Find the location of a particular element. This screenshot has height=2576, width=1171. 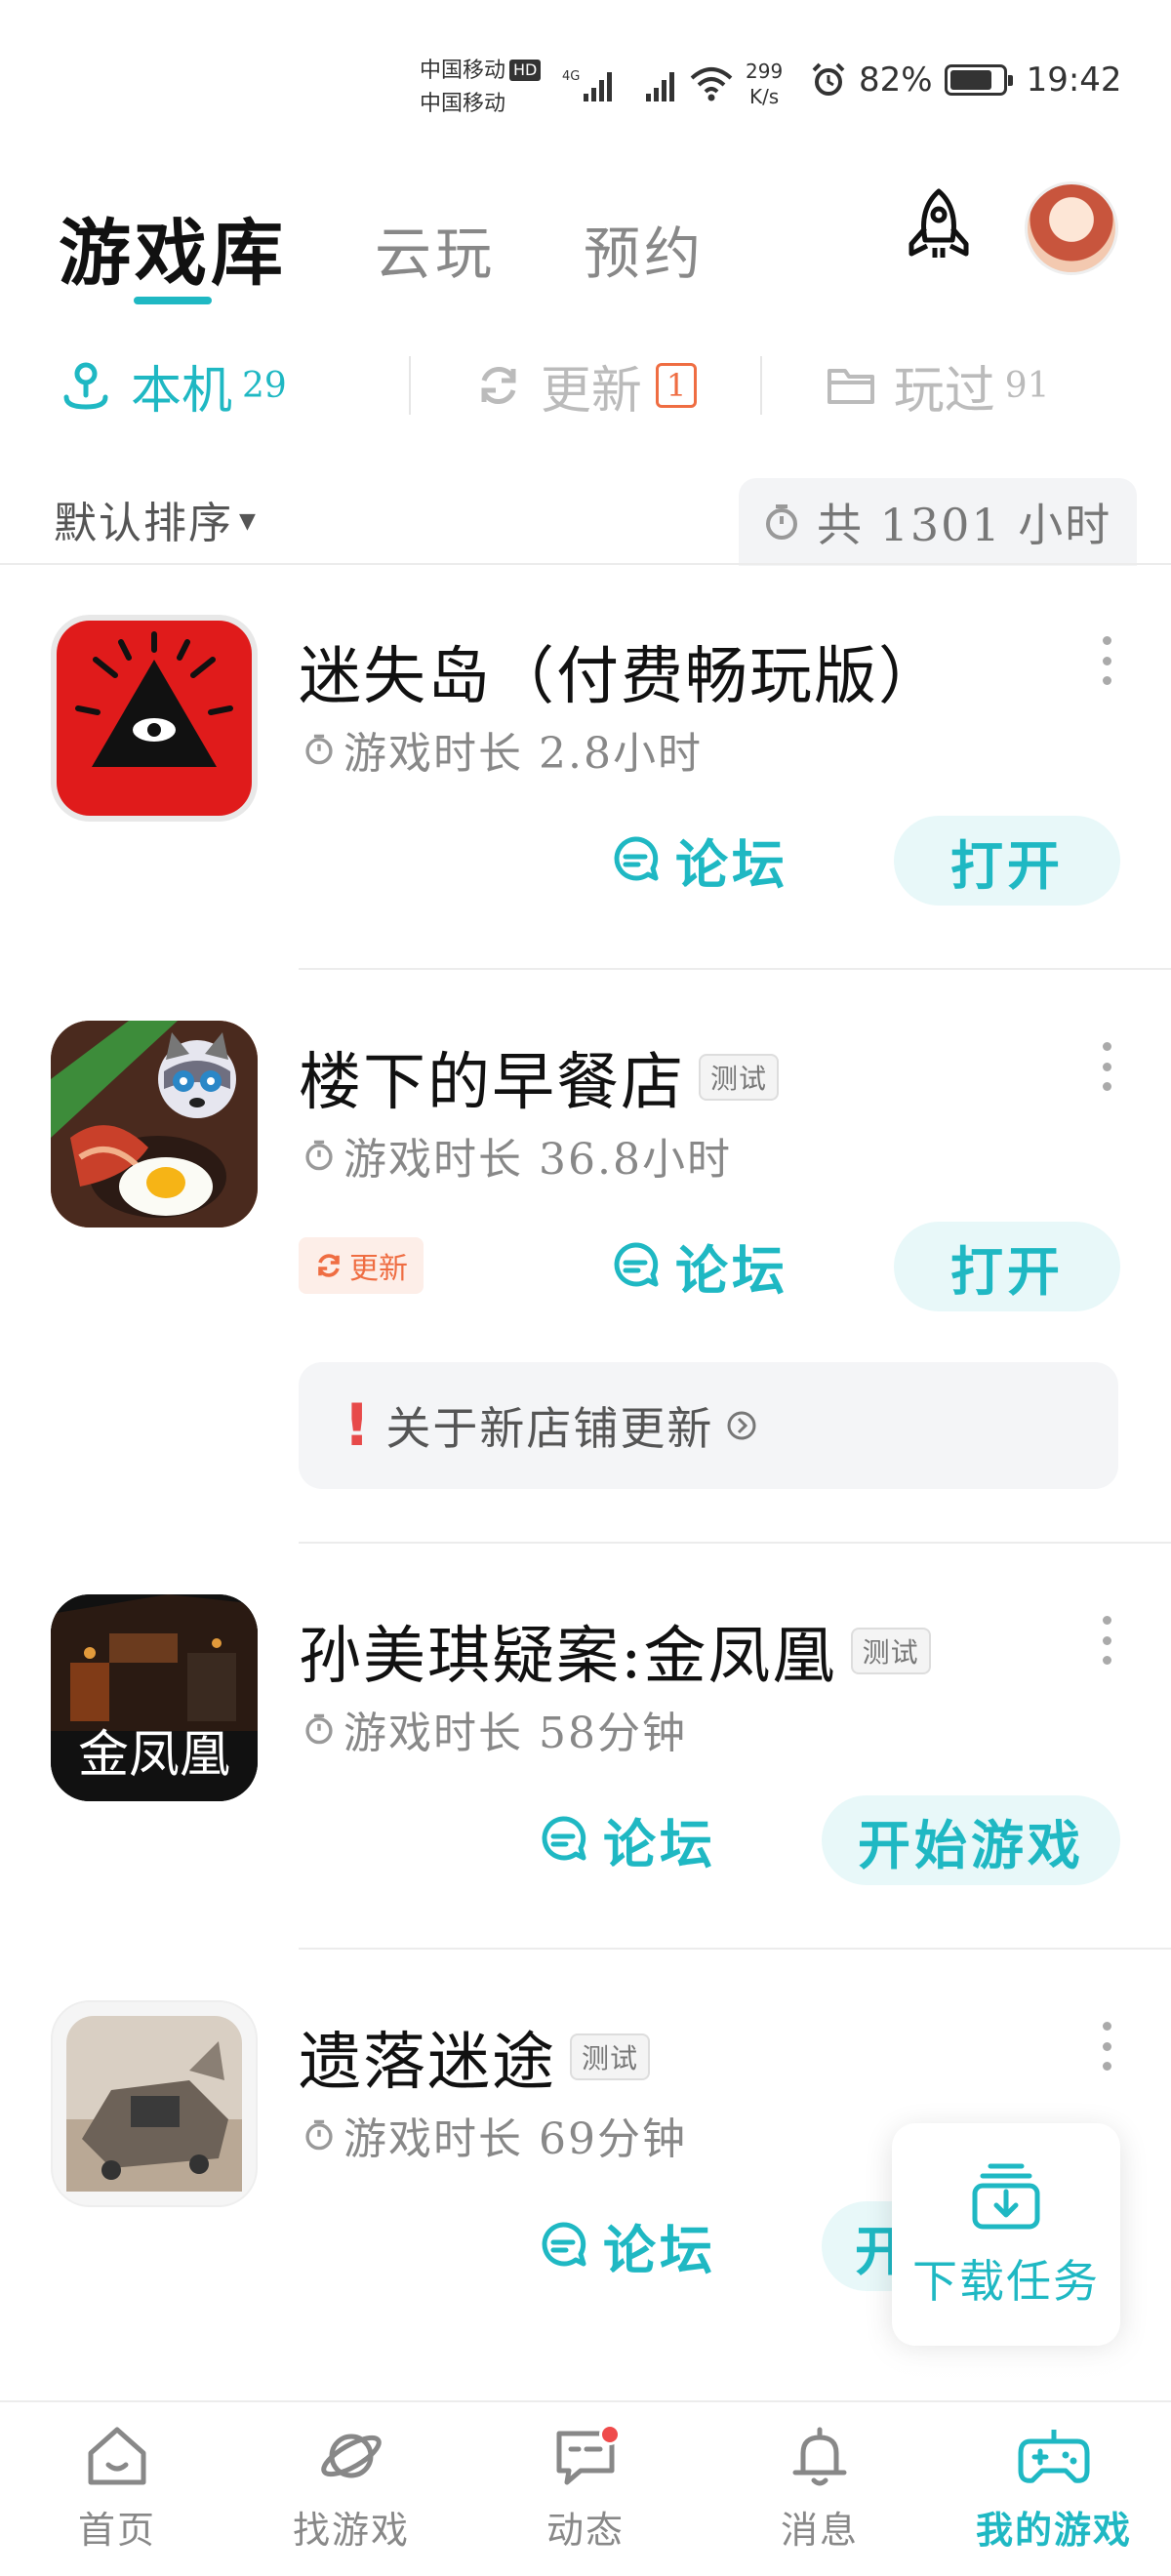

tab-cloud-play: 云玩 is located at coordinates (435, 254).